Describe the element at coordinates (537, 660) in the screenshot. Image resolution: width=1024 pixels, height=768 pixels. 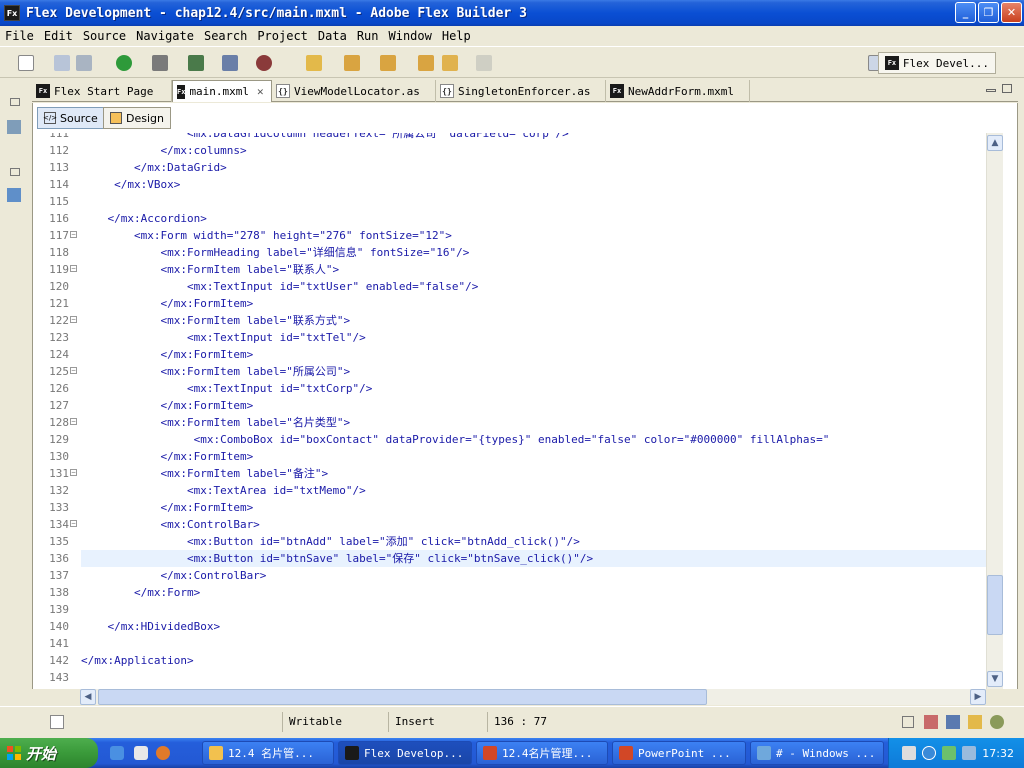
I see `code-line: </mx:Application>` at that location.